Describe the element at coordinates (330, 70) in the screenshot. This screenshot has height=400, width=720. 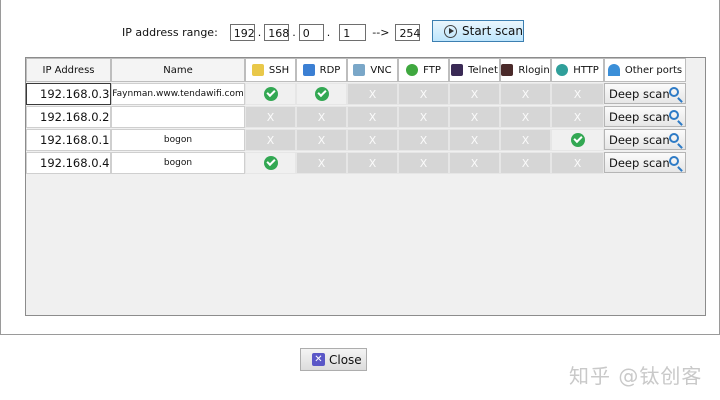
I see `header-label: RDP` at that location.